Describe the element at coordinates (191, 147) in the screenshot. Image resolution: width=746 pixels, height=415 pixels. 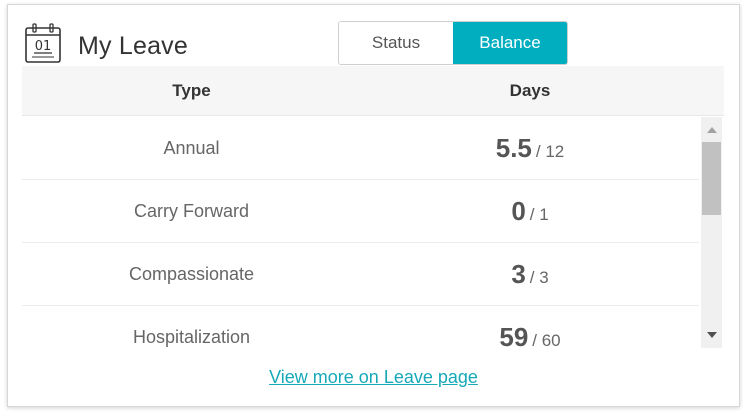
I see `leave-type: Annual` at that location.